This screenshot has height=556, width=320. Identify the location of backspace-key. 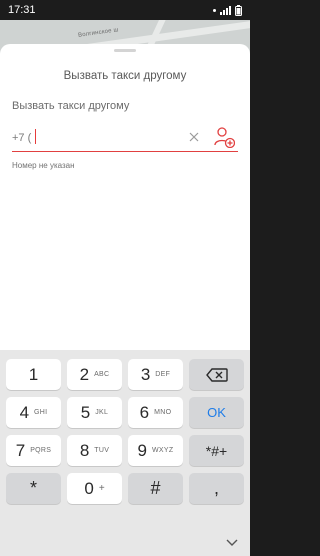
(216, 374).